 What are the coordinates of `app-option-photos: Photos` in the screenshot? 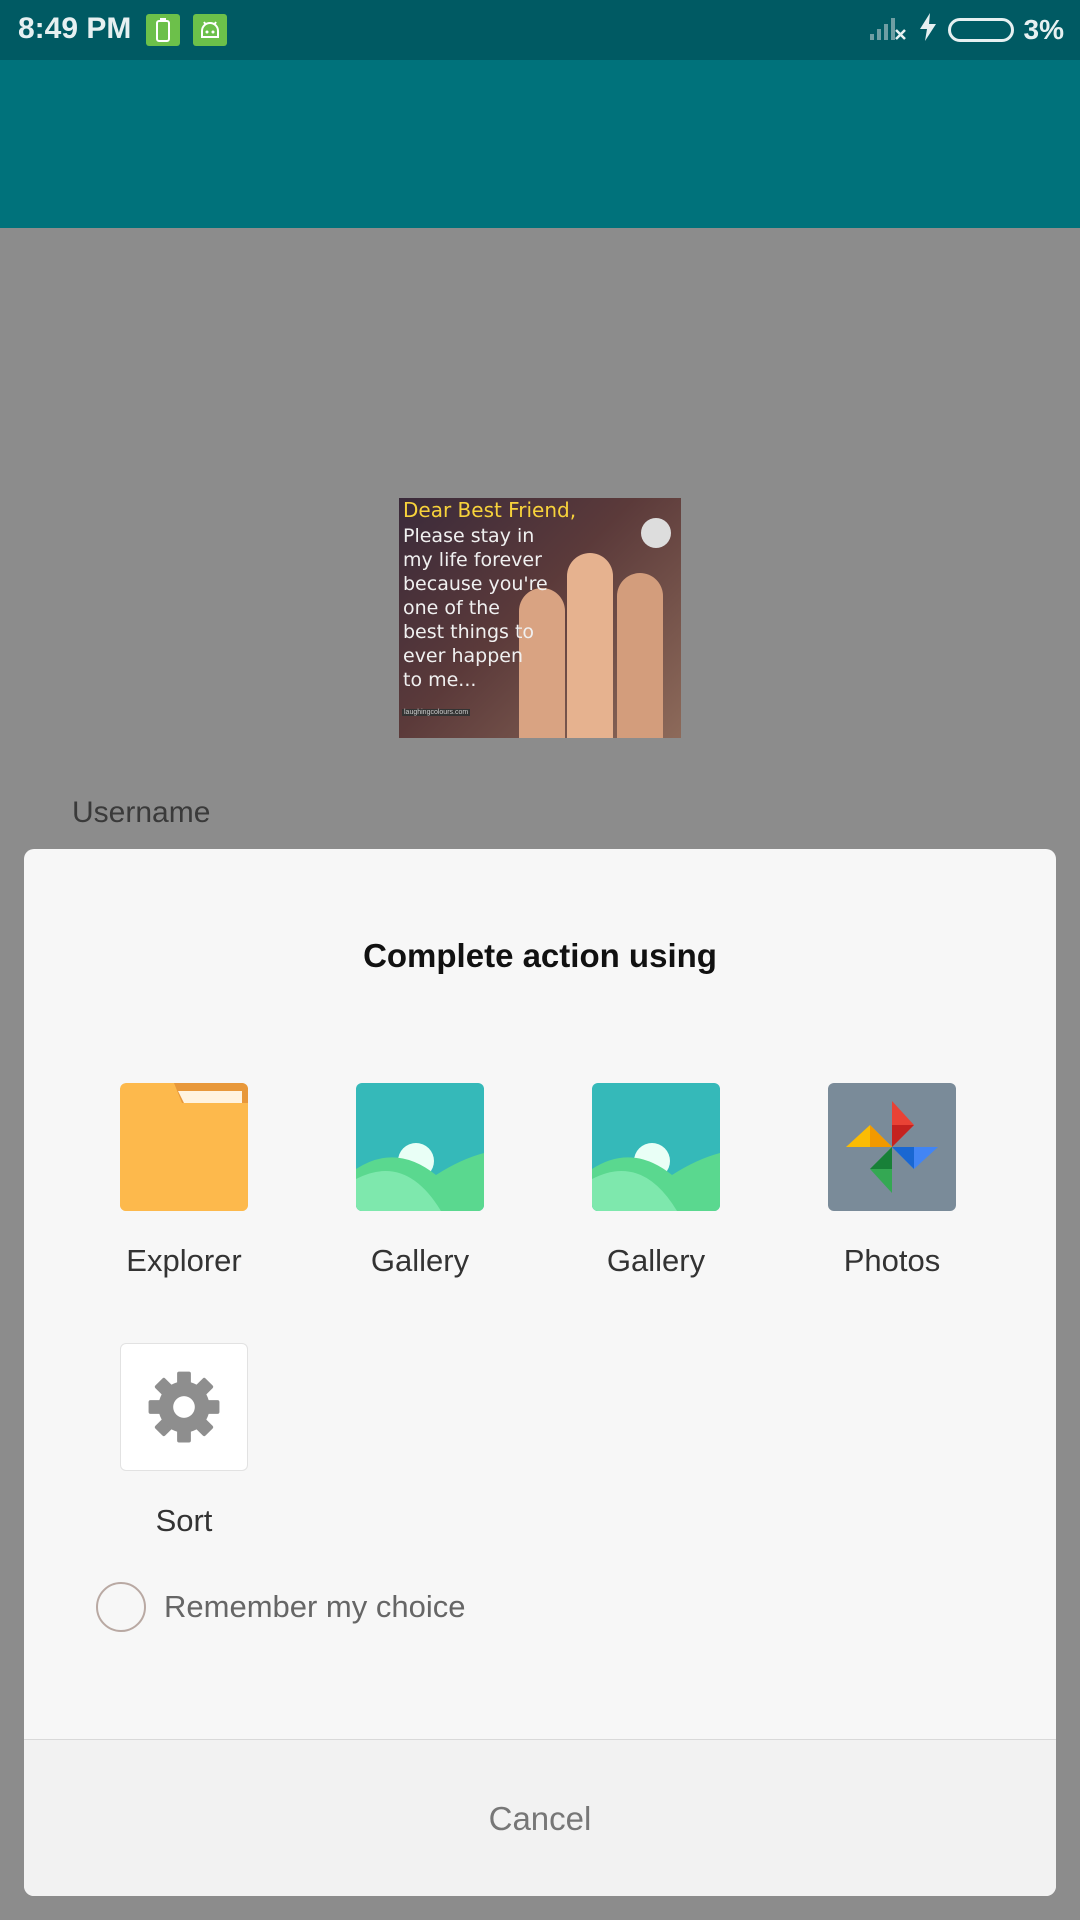 It's located at (892, 1181).